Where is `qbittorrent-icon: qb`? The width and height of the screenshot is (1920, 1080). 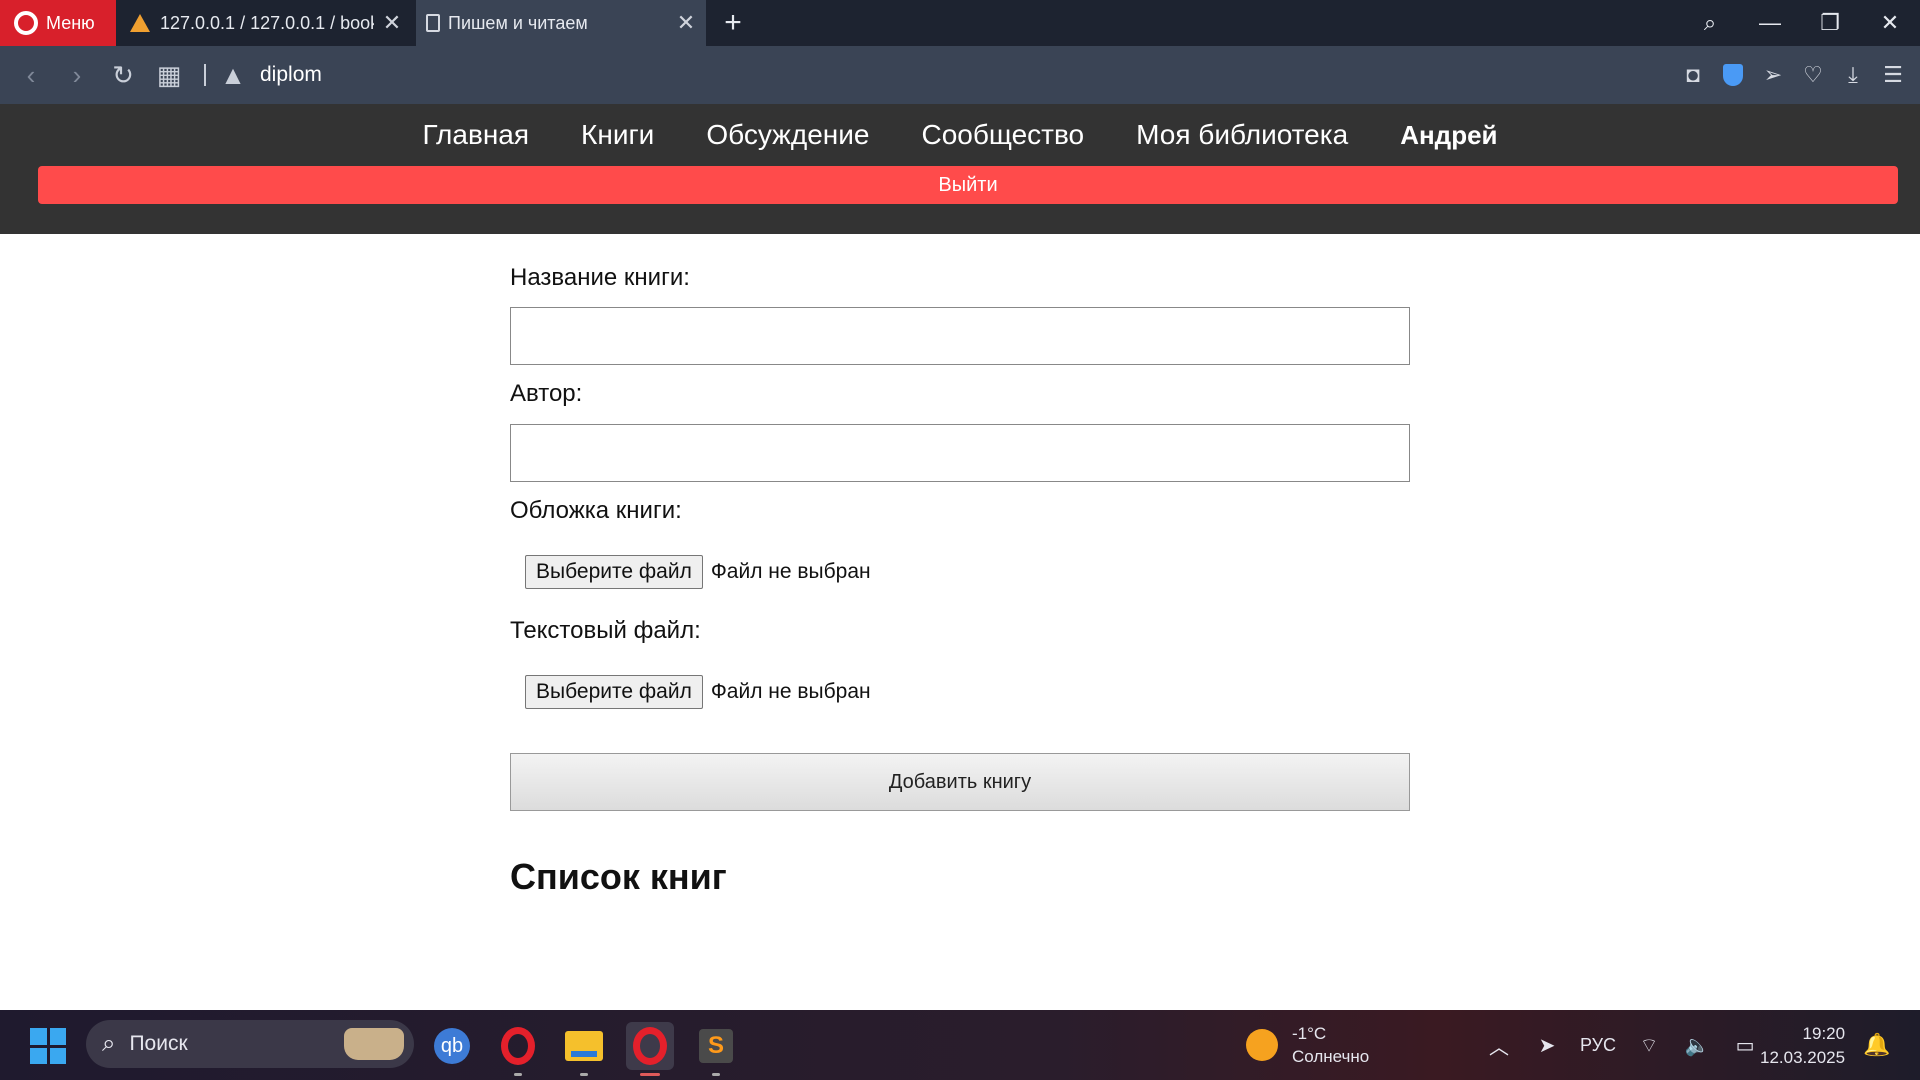
qbittorrent-icon: qb is located at coordinates (452, 1046).